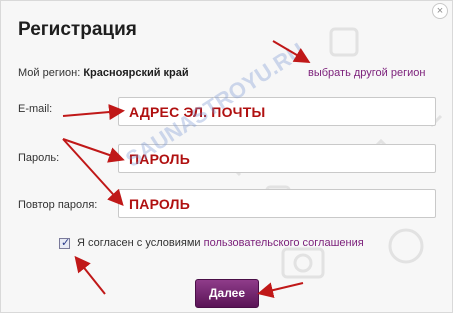 The width and height of the screenshot is (453, 313). Describe the element at coordinates (39, 158) in the screenshot. I see `password-label: Пароль:` at that location.